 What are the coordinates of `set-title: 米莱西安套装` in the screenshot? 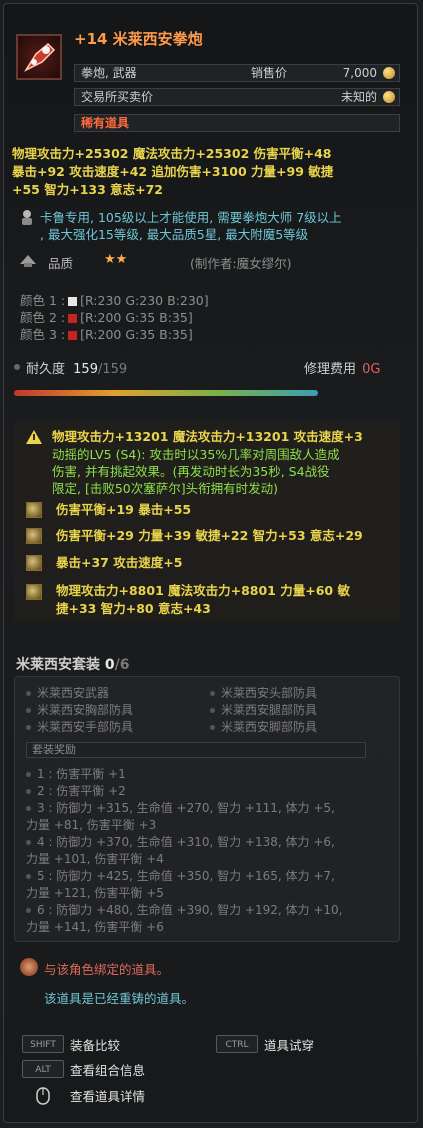 It's located at (58, 665).